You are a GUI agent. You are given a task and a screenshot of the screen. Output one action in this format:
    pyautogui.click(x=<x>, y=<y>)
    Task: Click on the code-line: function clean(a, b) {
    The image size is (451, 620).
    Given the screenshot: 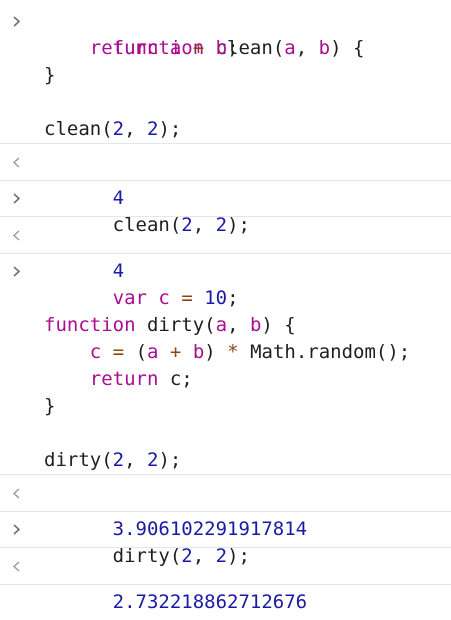 What is the action you would take?
    pyautogui.click(x=225, y=33)
    